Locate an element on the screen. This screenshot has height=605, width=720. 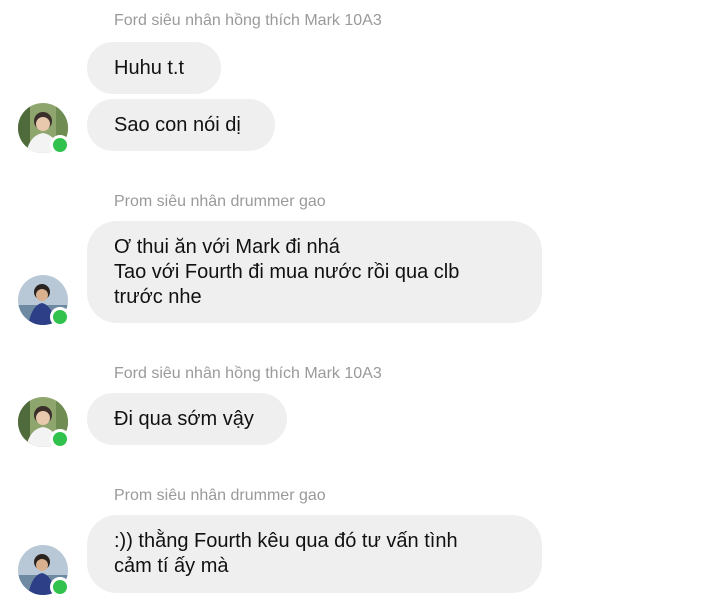
message-bubble: Sao con nói dị is located at coordinates (181, 125).